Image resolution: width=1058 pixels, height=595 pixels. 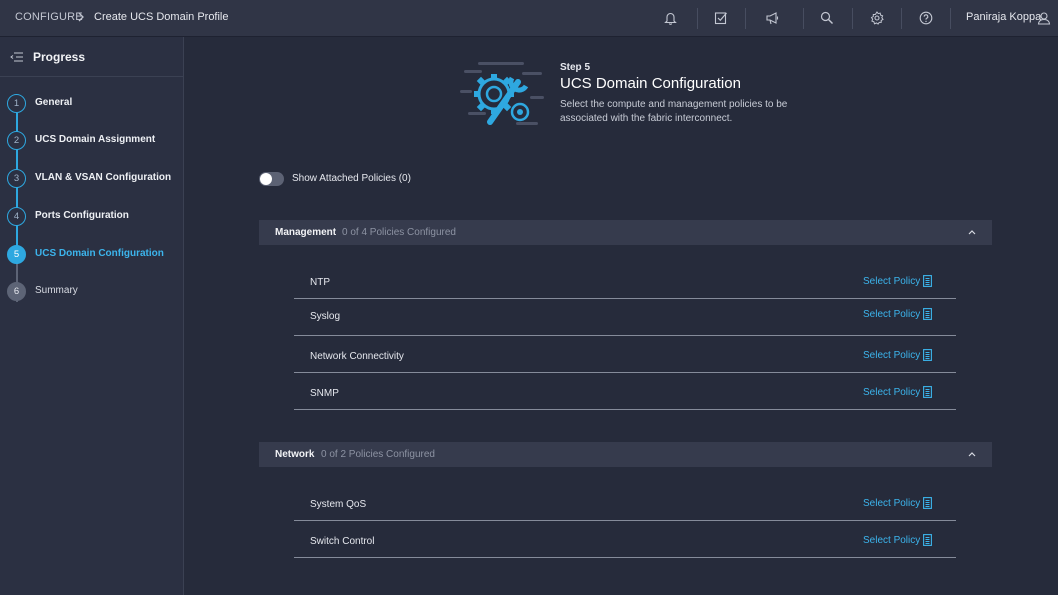 What do you see at coordinates (670, 18) in the screenshot?
I see `bell-icon` at bounding box center [670, 18].